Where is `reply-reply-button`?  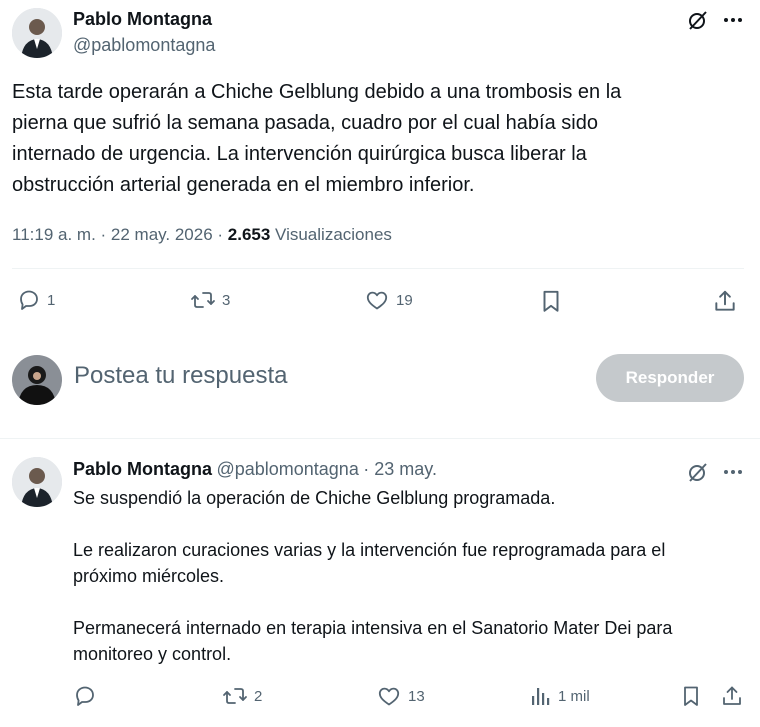
reply-reply-button is located at coordinates (85, 696).